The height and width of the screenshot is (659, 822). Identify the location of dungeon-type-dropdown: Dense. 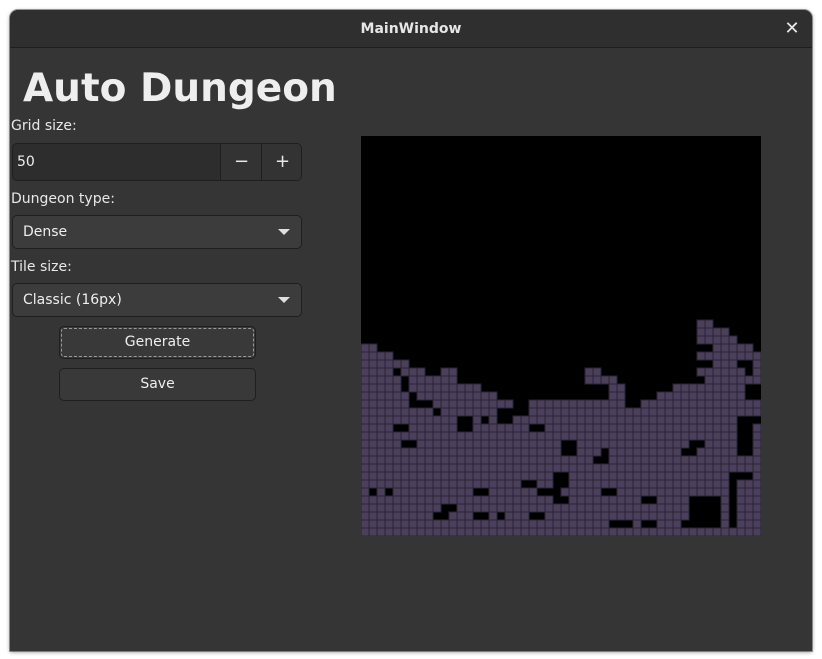
(157, 232).